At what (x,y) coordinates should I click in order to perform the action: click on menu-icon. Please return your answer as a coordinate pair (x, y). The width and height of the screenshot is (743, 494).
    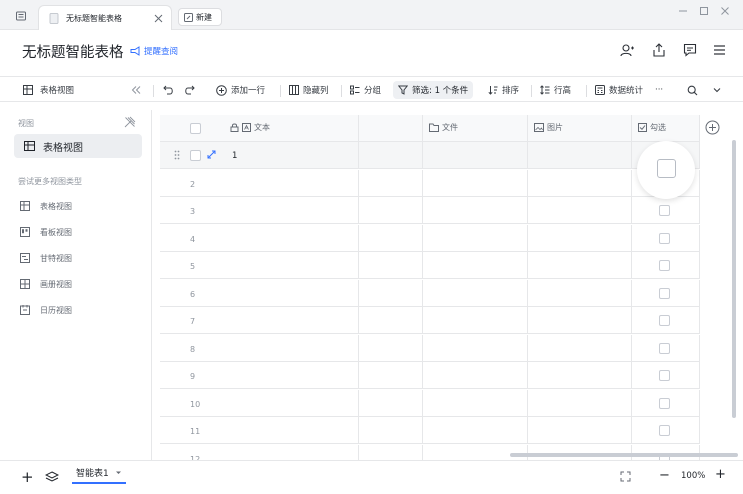
    Looking at the image, I should click on (719, 50).